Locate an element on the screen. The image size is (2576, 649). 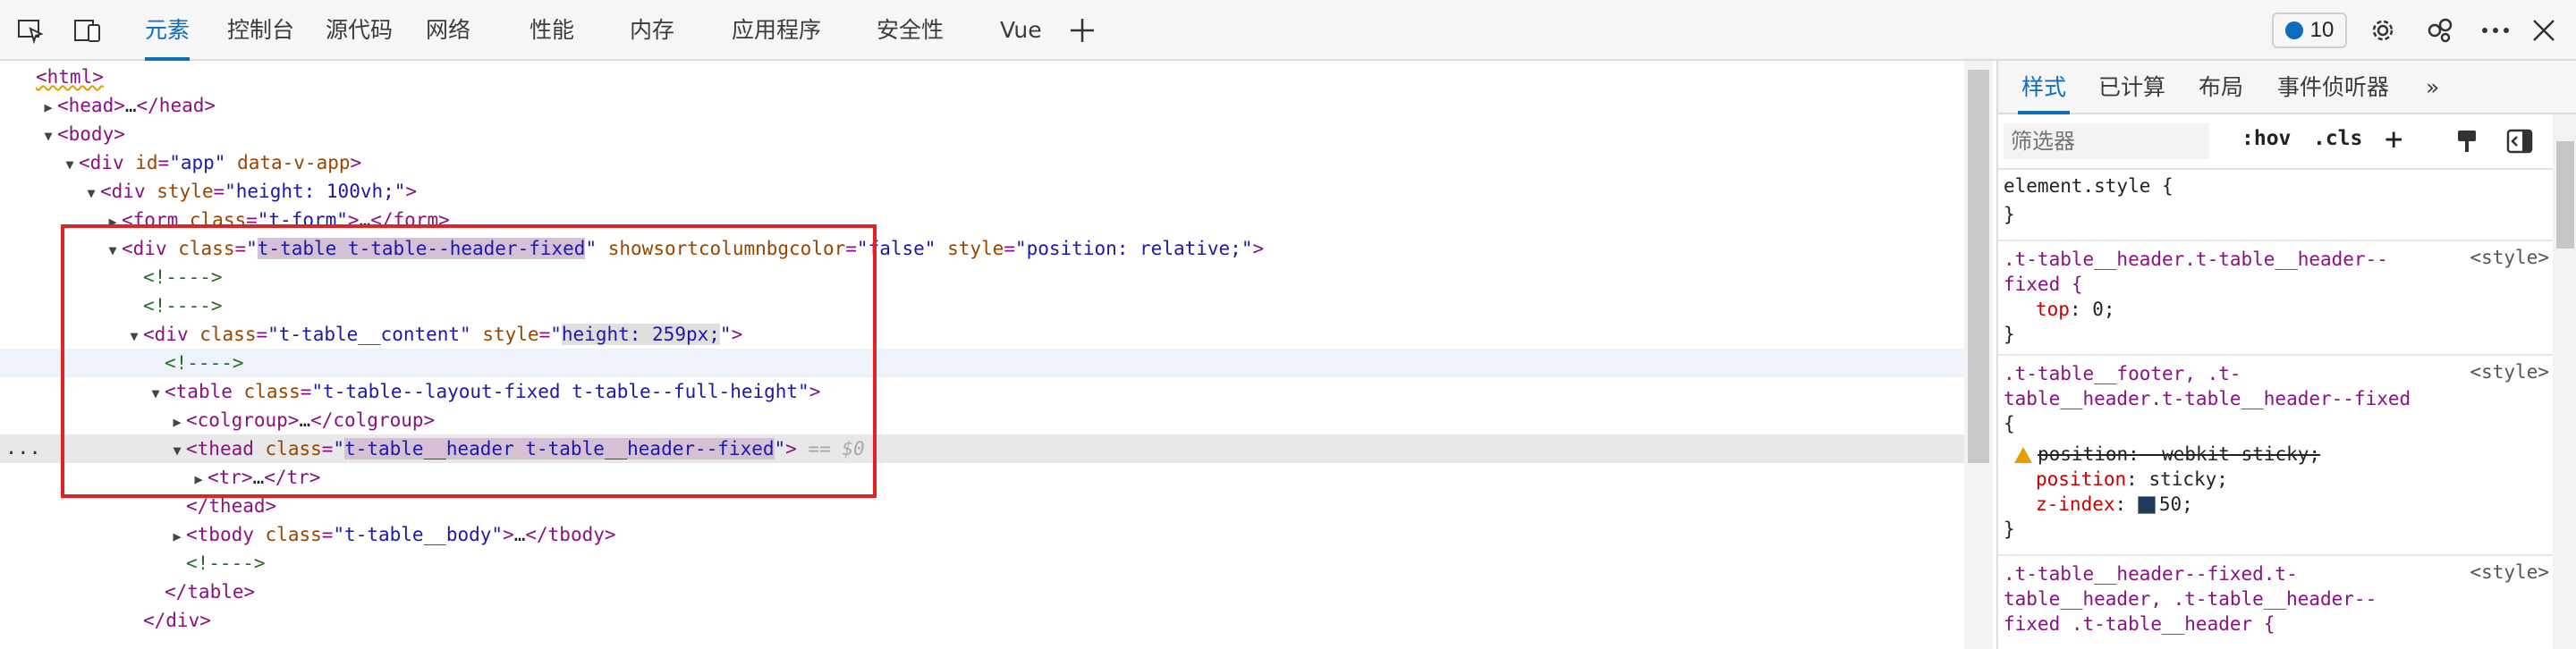
dom-node-html: <html> is located at coordinates (984, 77).